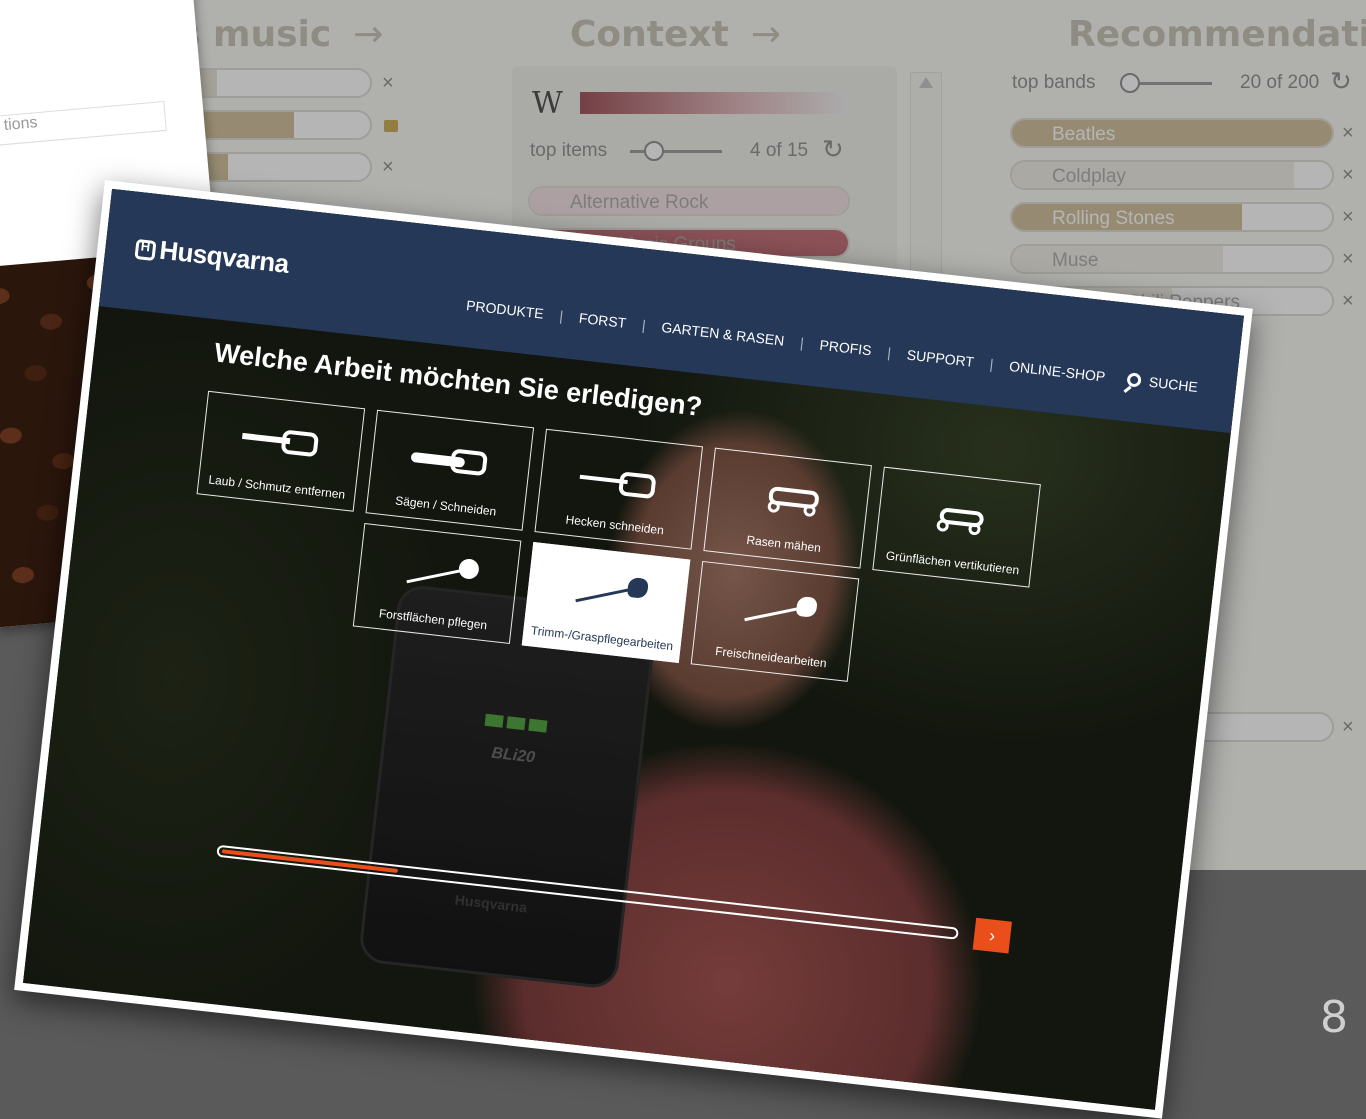 This screenshot has height=1119, width=1366. I want to click on tile-rasen-maehen: Rasen mähen, so click(787, 508).